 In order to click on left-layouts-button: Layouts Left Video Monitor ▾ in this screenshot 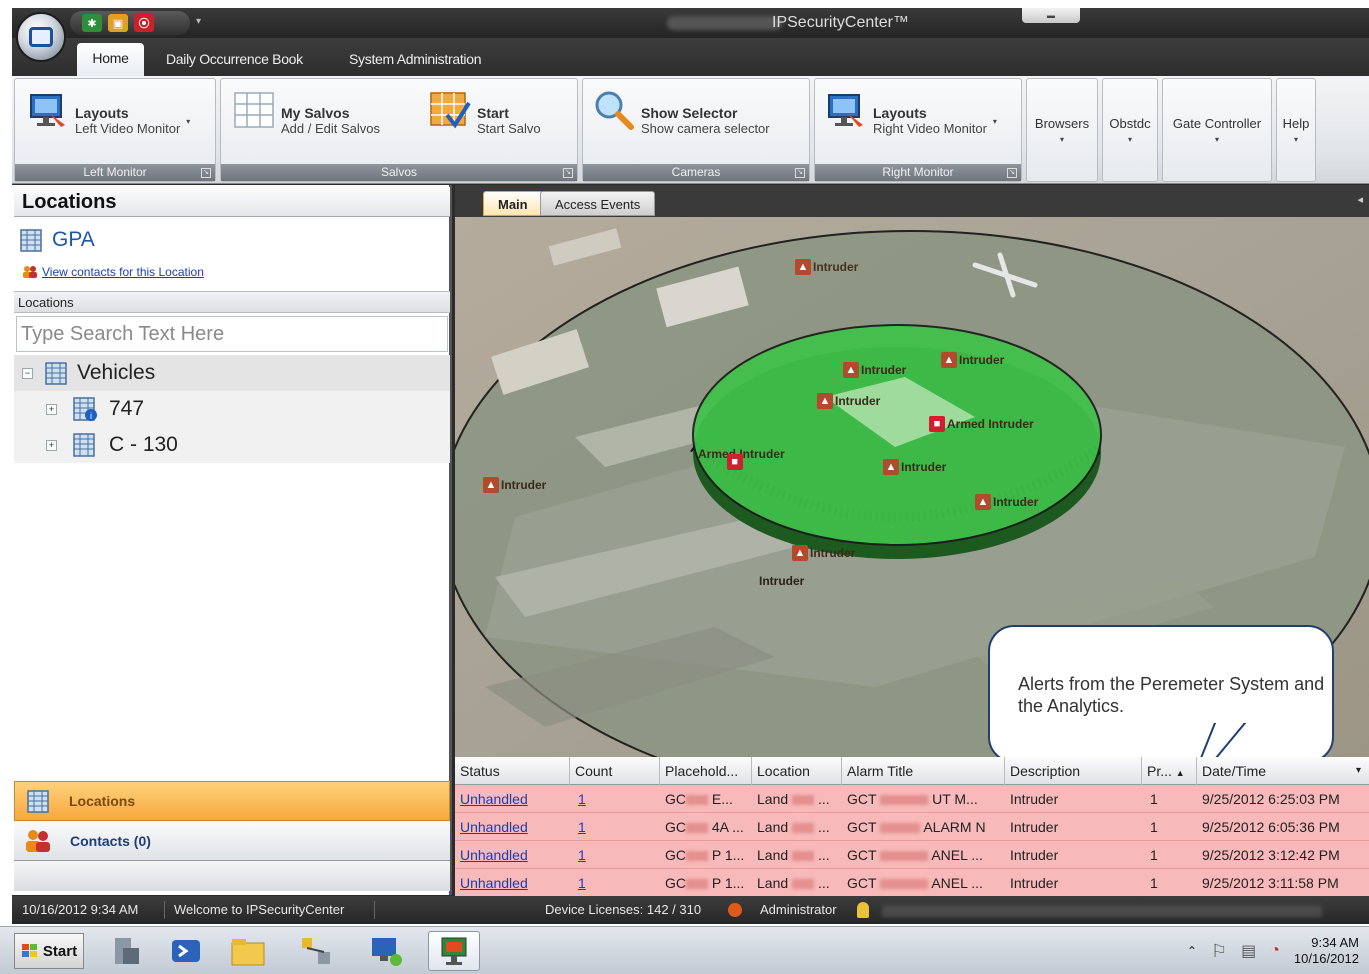, I will do `click(108, 119)`.